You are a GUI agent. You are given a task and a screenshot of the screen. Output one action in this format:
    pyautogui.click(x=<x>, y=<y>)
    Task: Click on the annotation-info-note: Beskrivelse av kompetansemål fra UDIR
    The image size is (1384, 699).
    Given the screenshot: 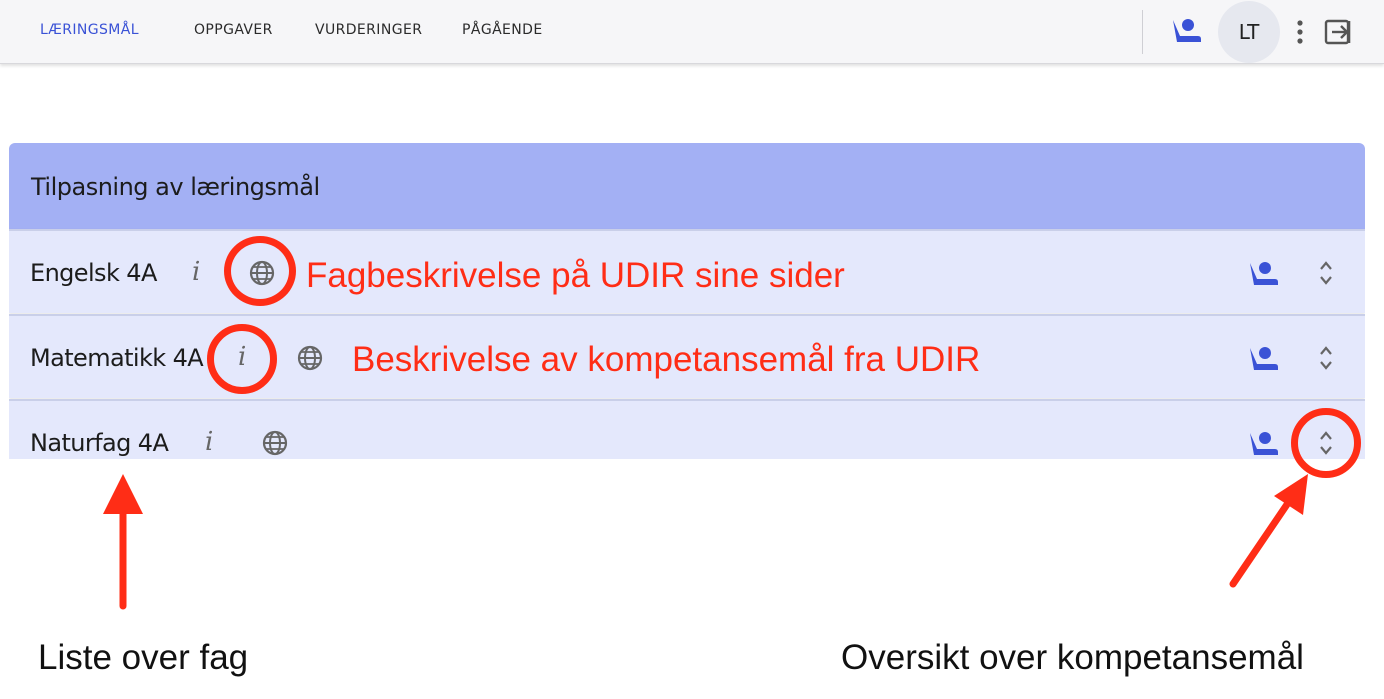 What is the action you would take?
    pyautogui.click(x=666, y=359)
    